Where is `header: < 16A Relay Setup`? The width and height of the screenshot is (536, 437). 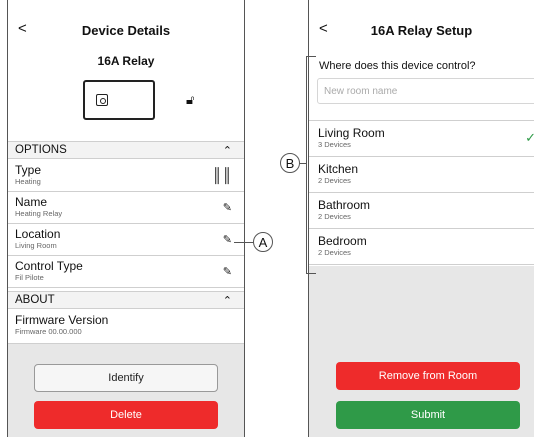
header: < 16A Relay Setup is located at coordinates (421, 30).